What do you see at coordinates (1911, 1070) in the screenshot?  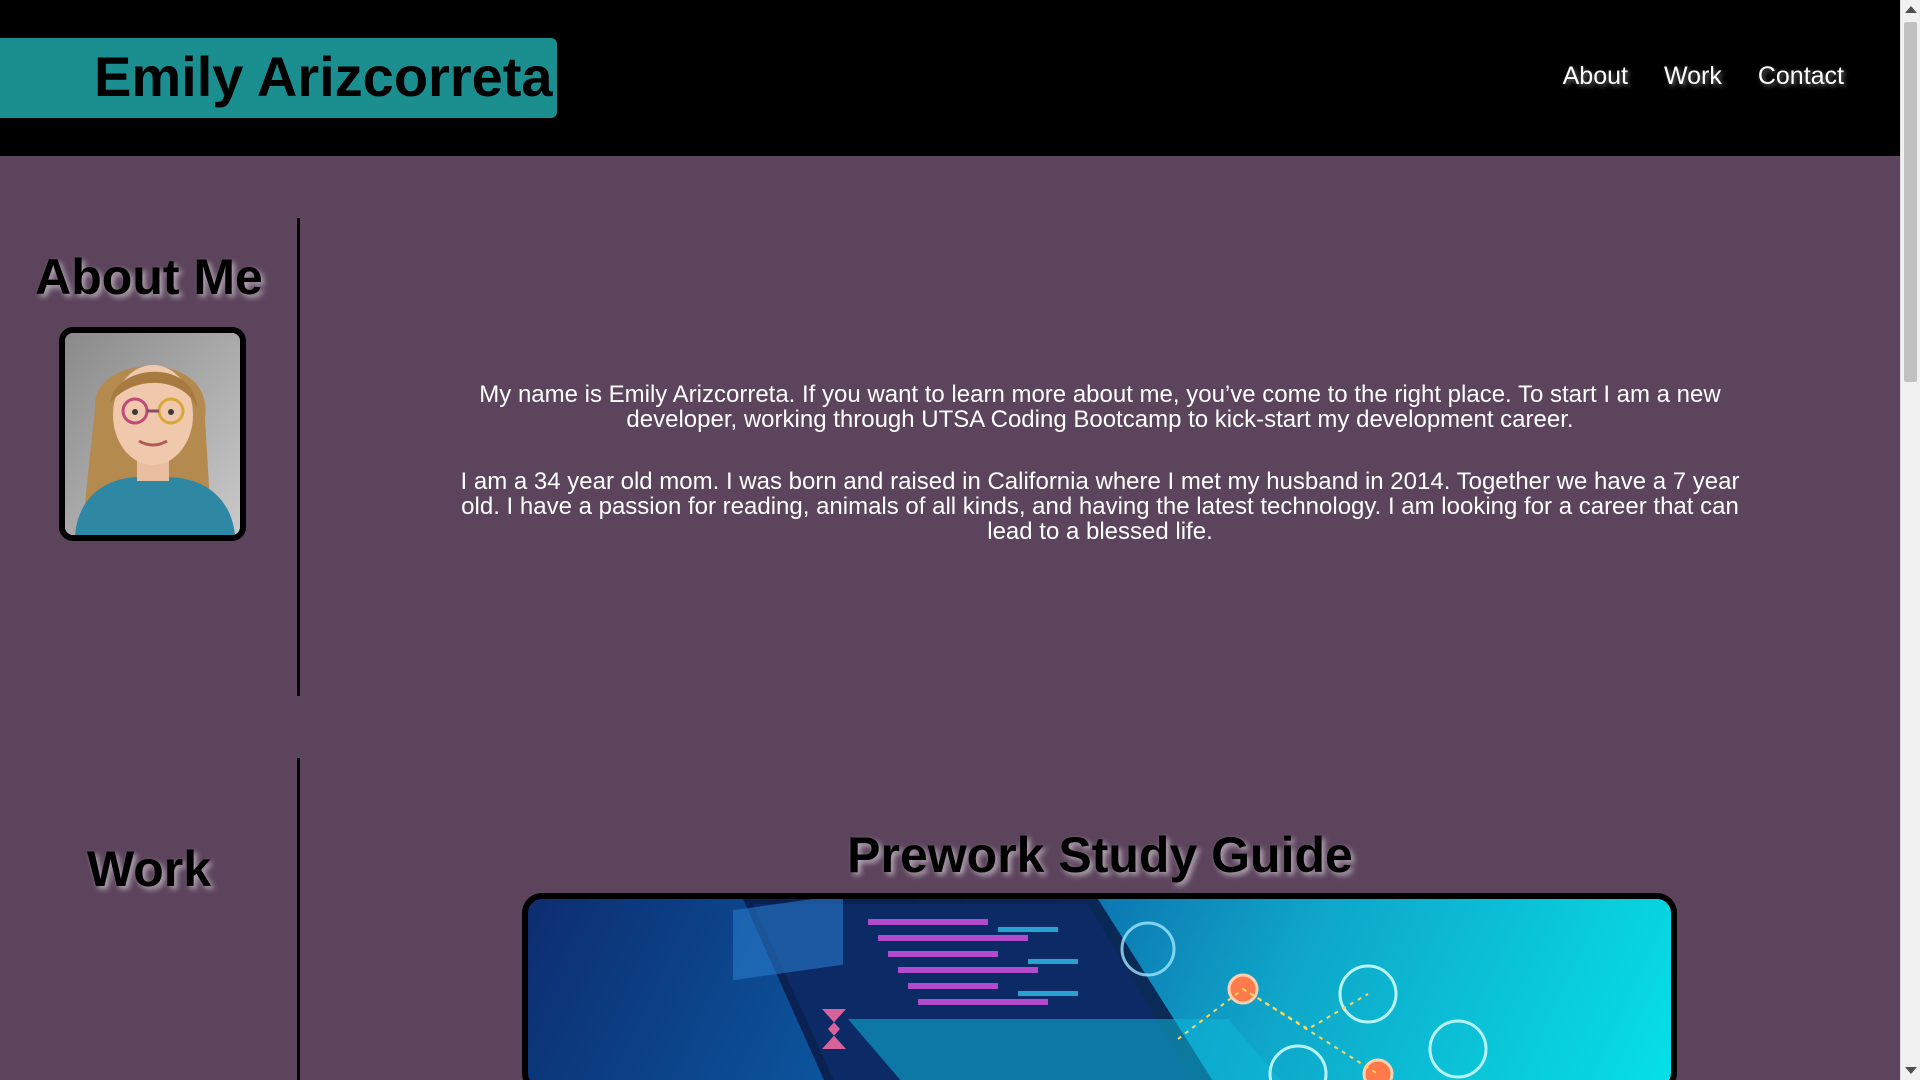 I see `scroll-down-icon` at bounding box center [1911, 1070].